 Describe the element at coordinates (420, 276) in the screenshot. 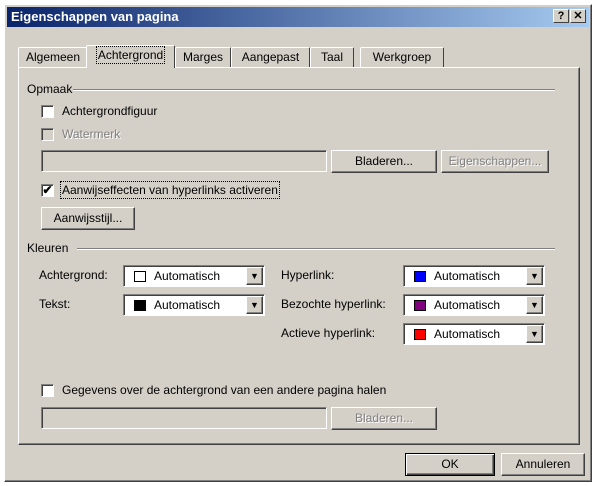

I see `hyperlink-color-swatch` at that location.